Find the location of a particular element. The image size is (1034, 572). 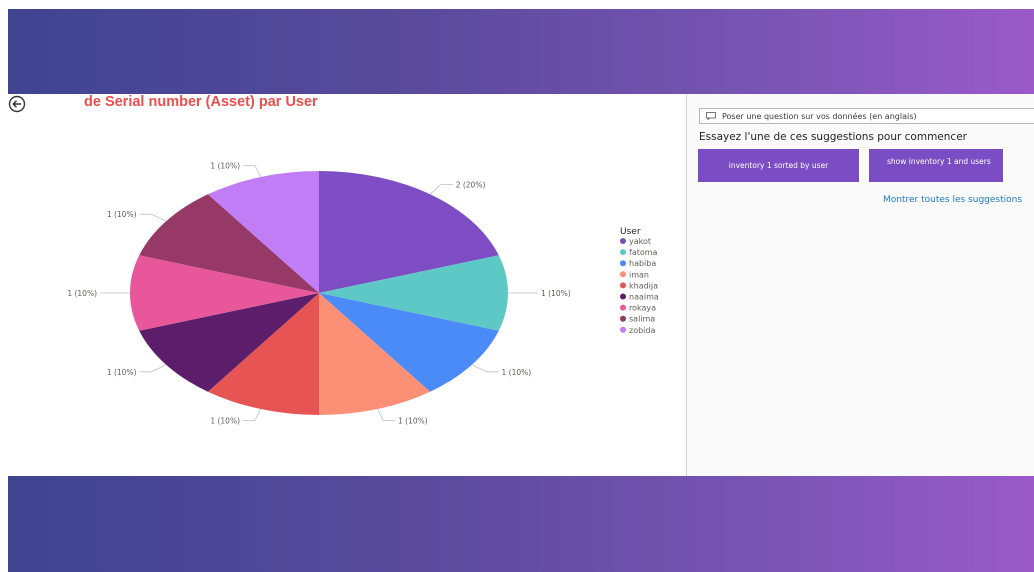

legend-item-zobida: zobida is located at coordinates (642, 330).